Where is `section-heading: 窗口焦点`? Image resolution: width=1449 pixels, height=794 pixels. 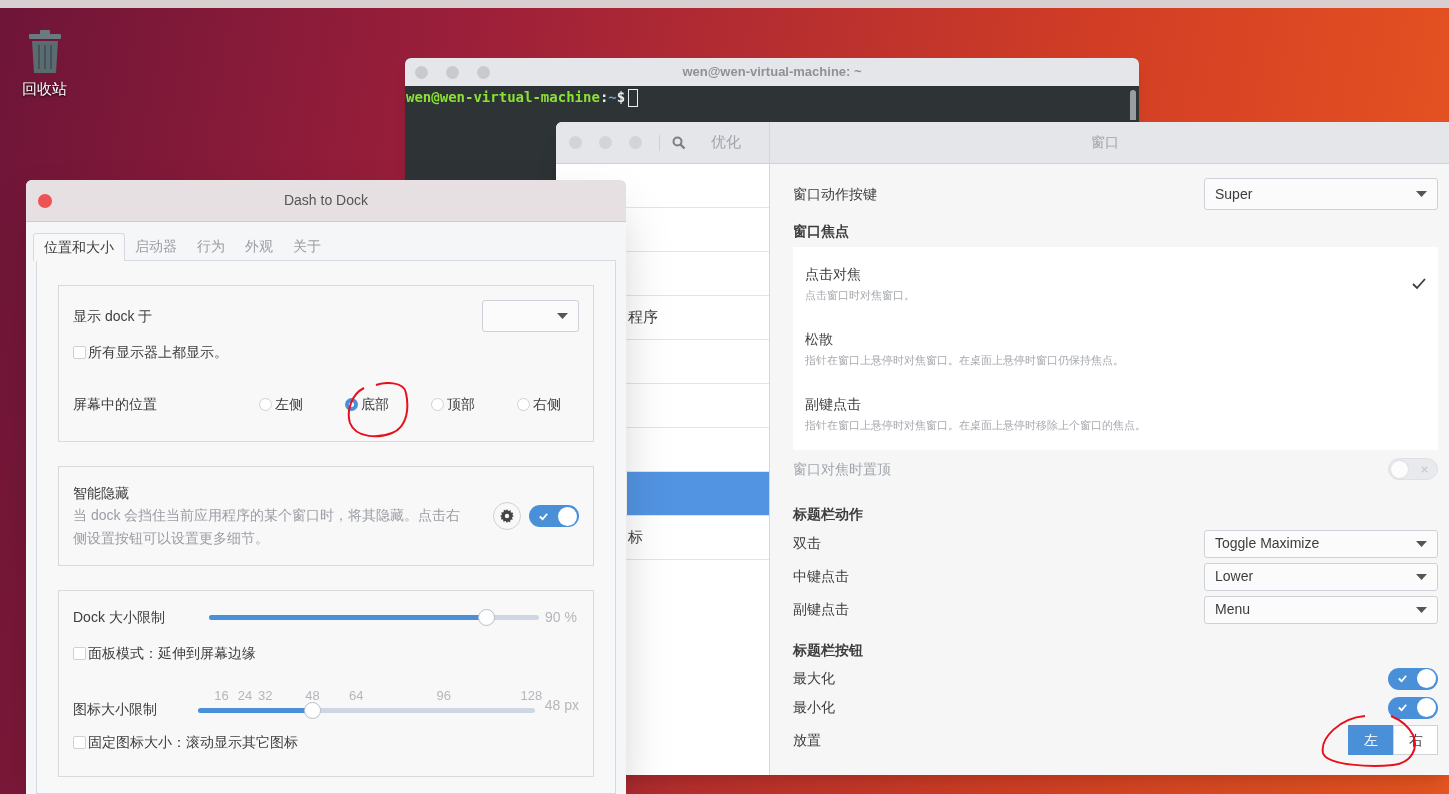 section-heading: 窗口焦点 is located at coordinates (821, 231).